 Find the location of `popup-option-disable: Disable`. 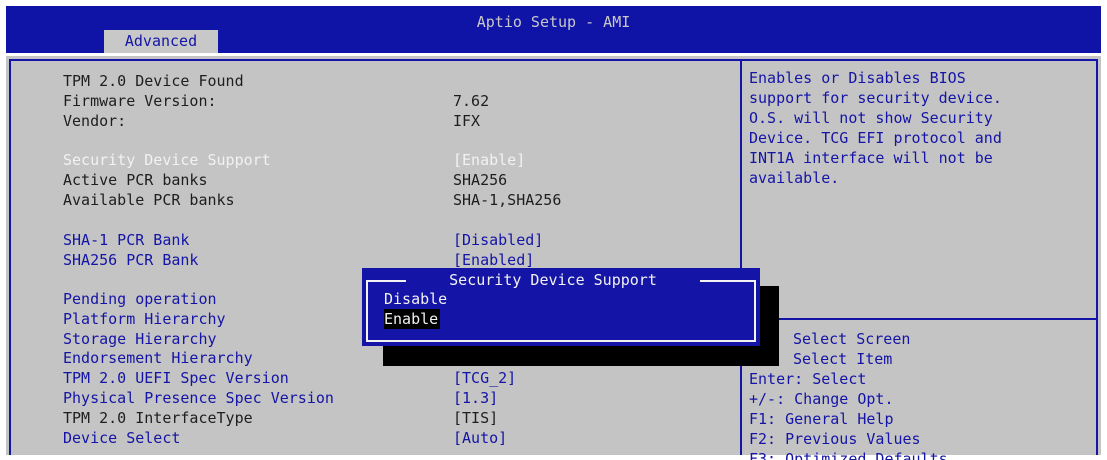

popup-option-disable: Disable is located at coordinates (415, 299).